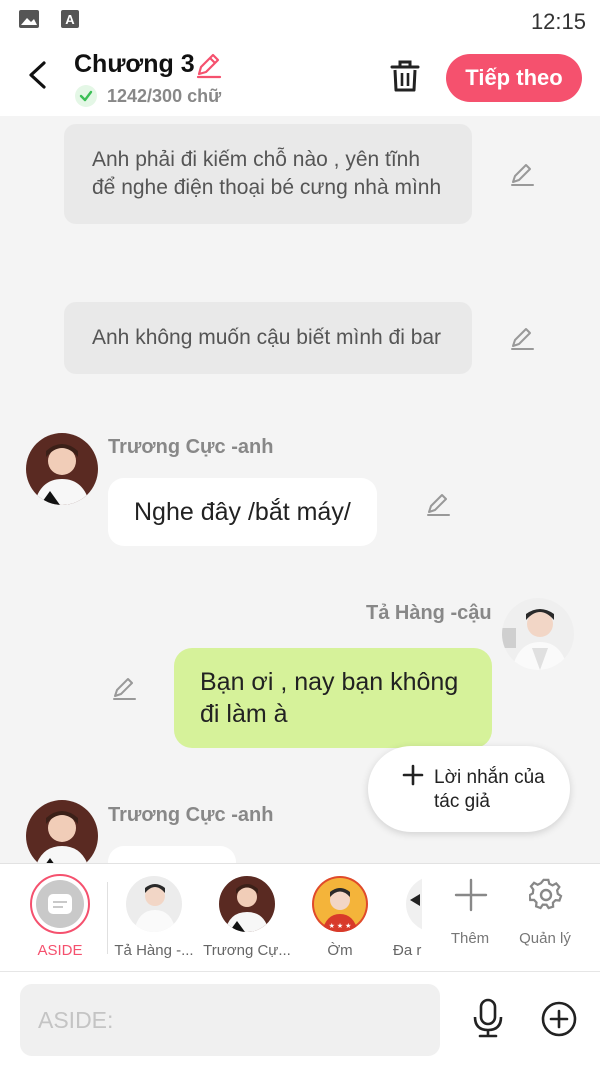  I want to click on aside-ring, so click(60, 904).